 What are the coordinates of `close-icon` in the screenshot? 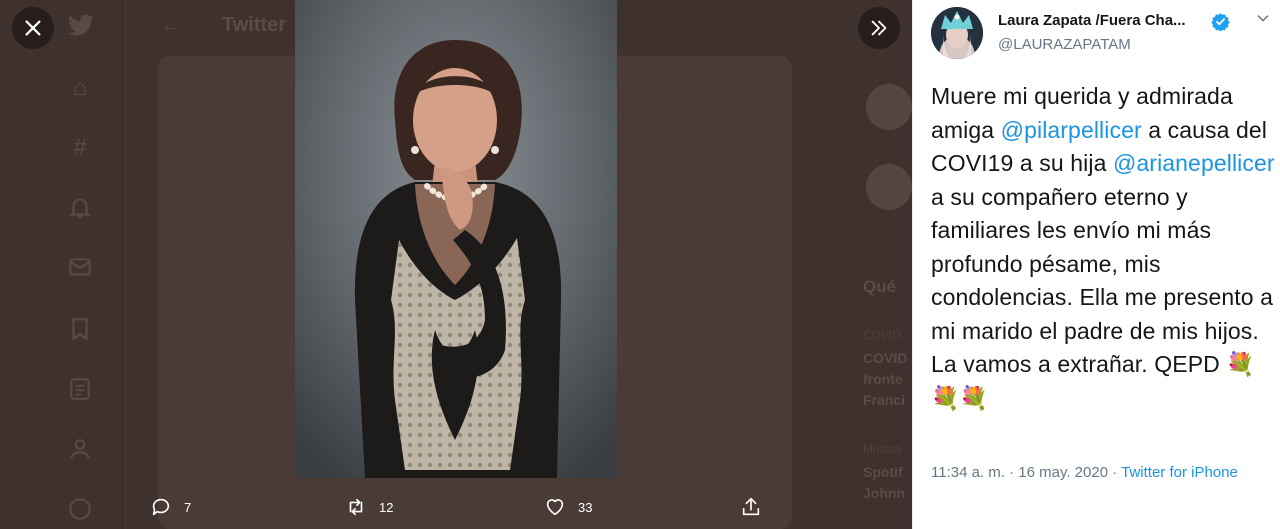 It's located at (33, 28).